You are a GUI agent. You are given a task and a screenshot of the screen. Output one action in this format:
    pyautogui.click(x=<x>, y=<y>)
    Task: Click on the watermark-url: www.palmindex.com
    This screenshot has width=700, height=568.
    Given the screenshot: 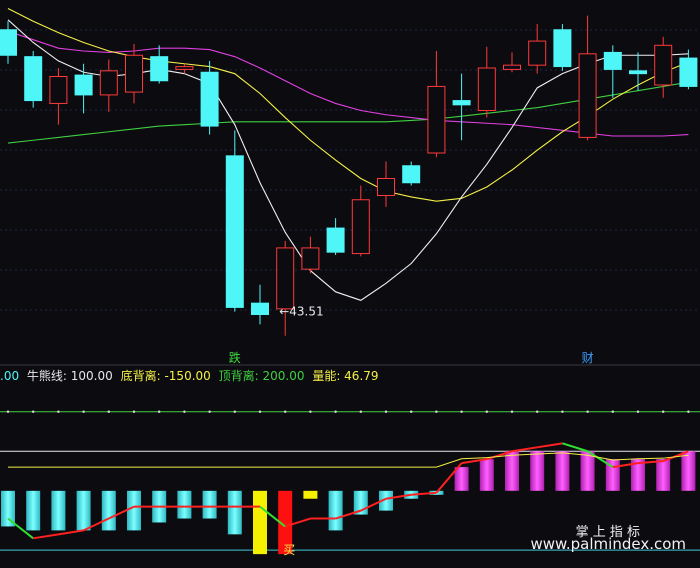 What is the action you would take?
    pyautogui.click(x=608, y=544)
    